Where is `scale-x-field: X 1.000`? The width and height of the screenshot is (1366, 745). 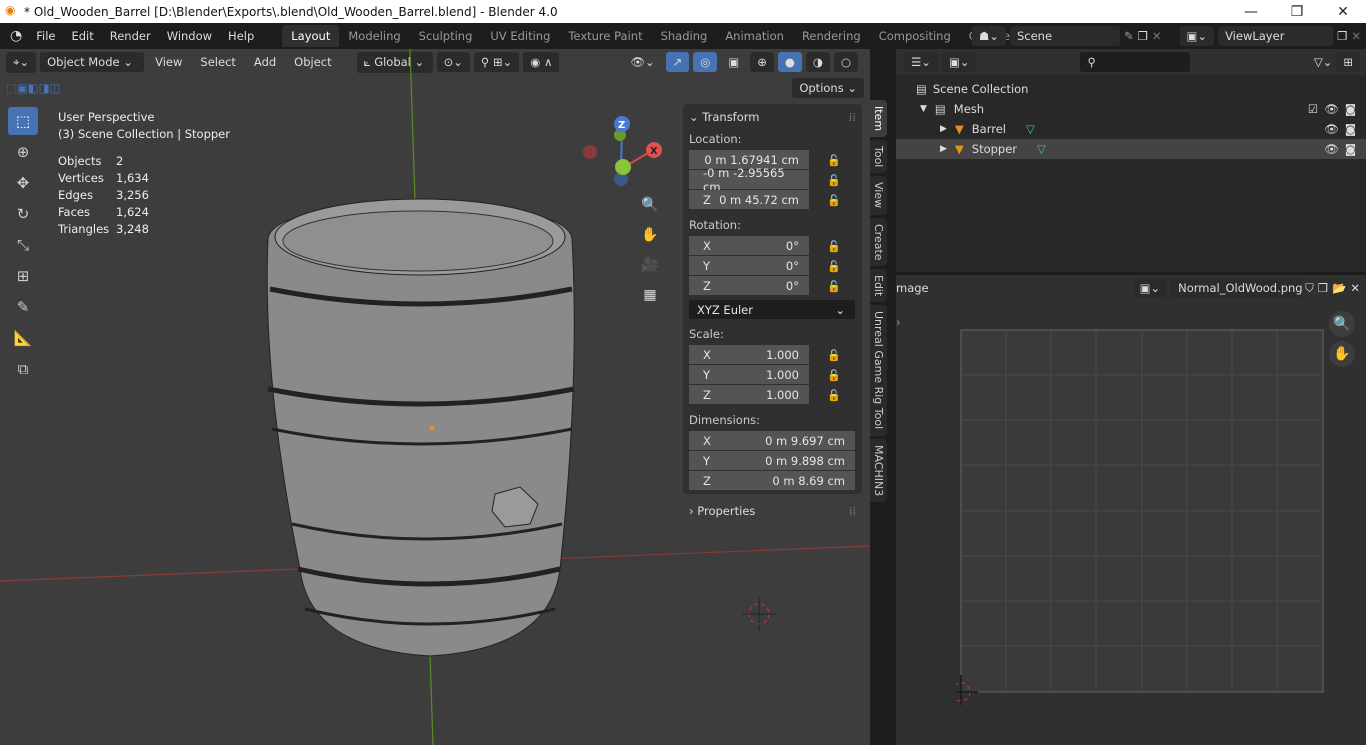 scale-x-field: X 1.000 is located at coordinates (749, 354).